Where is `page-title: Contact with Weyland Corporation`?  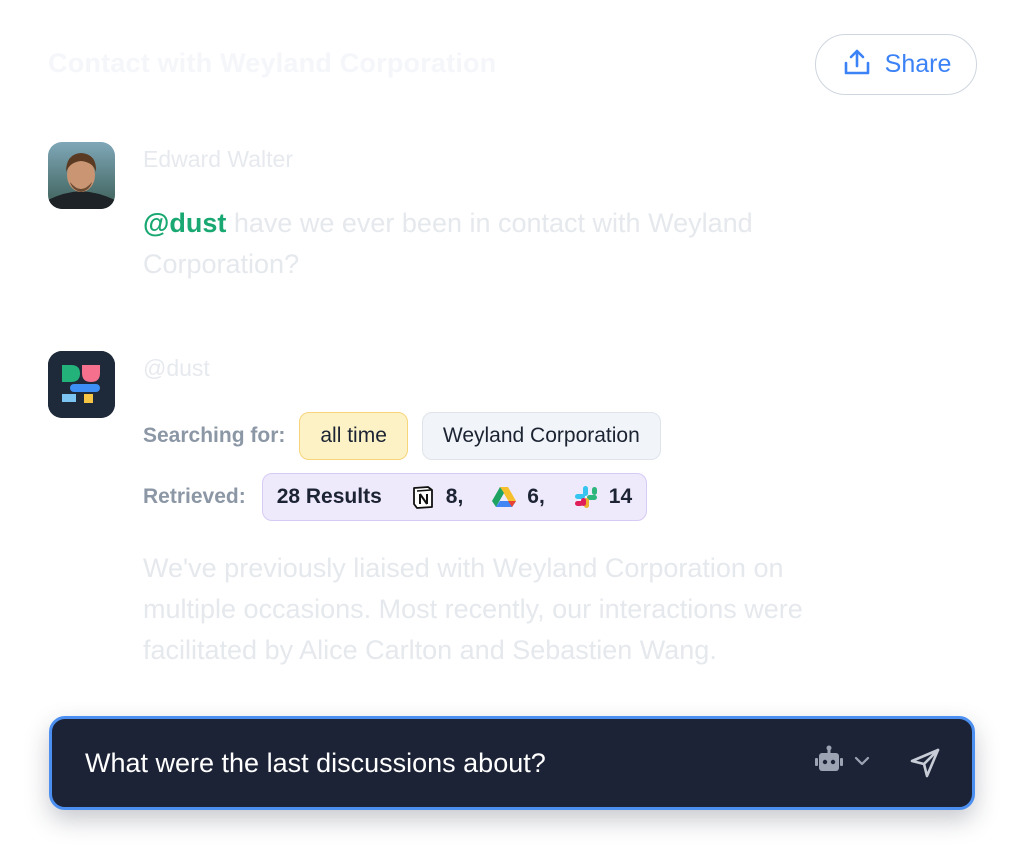
page-title: Contact with Weyland Corporation is located at coordinates (272, 63).